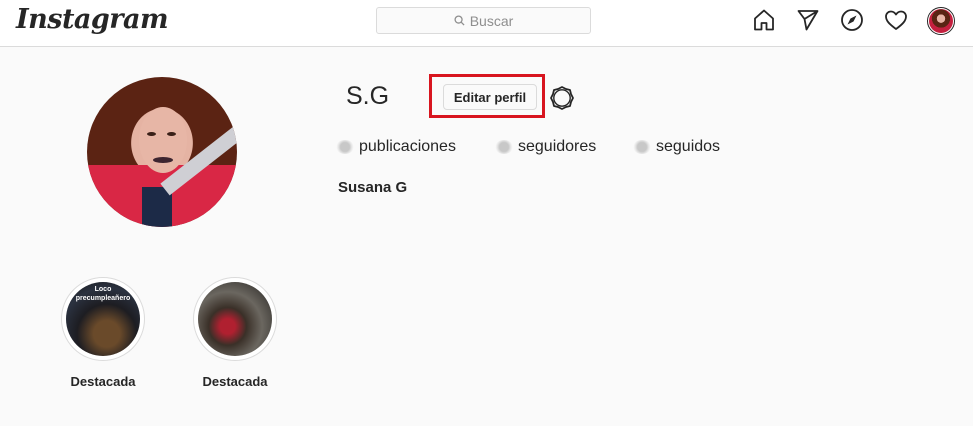 The width and height of the screenshot is (973, 426). What do you see at coordinates (808, 20) in the screenshot?
I see `direct-message-icon` at bounding box center [808, 20].